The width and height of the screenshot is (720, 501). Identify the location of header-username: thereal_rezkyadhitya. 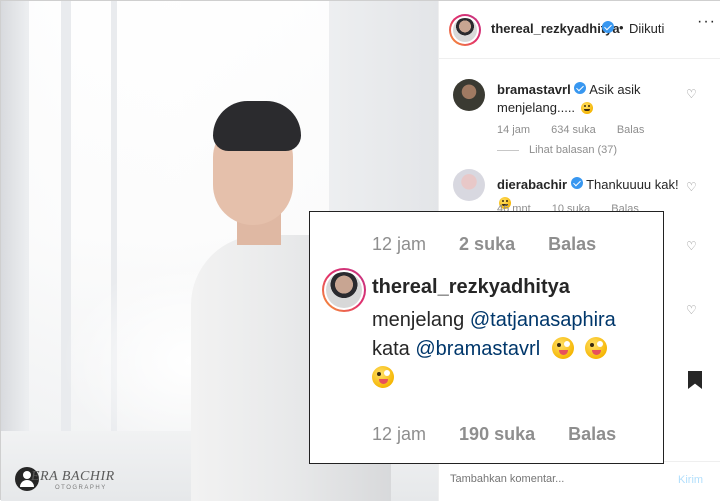
(555, 28).